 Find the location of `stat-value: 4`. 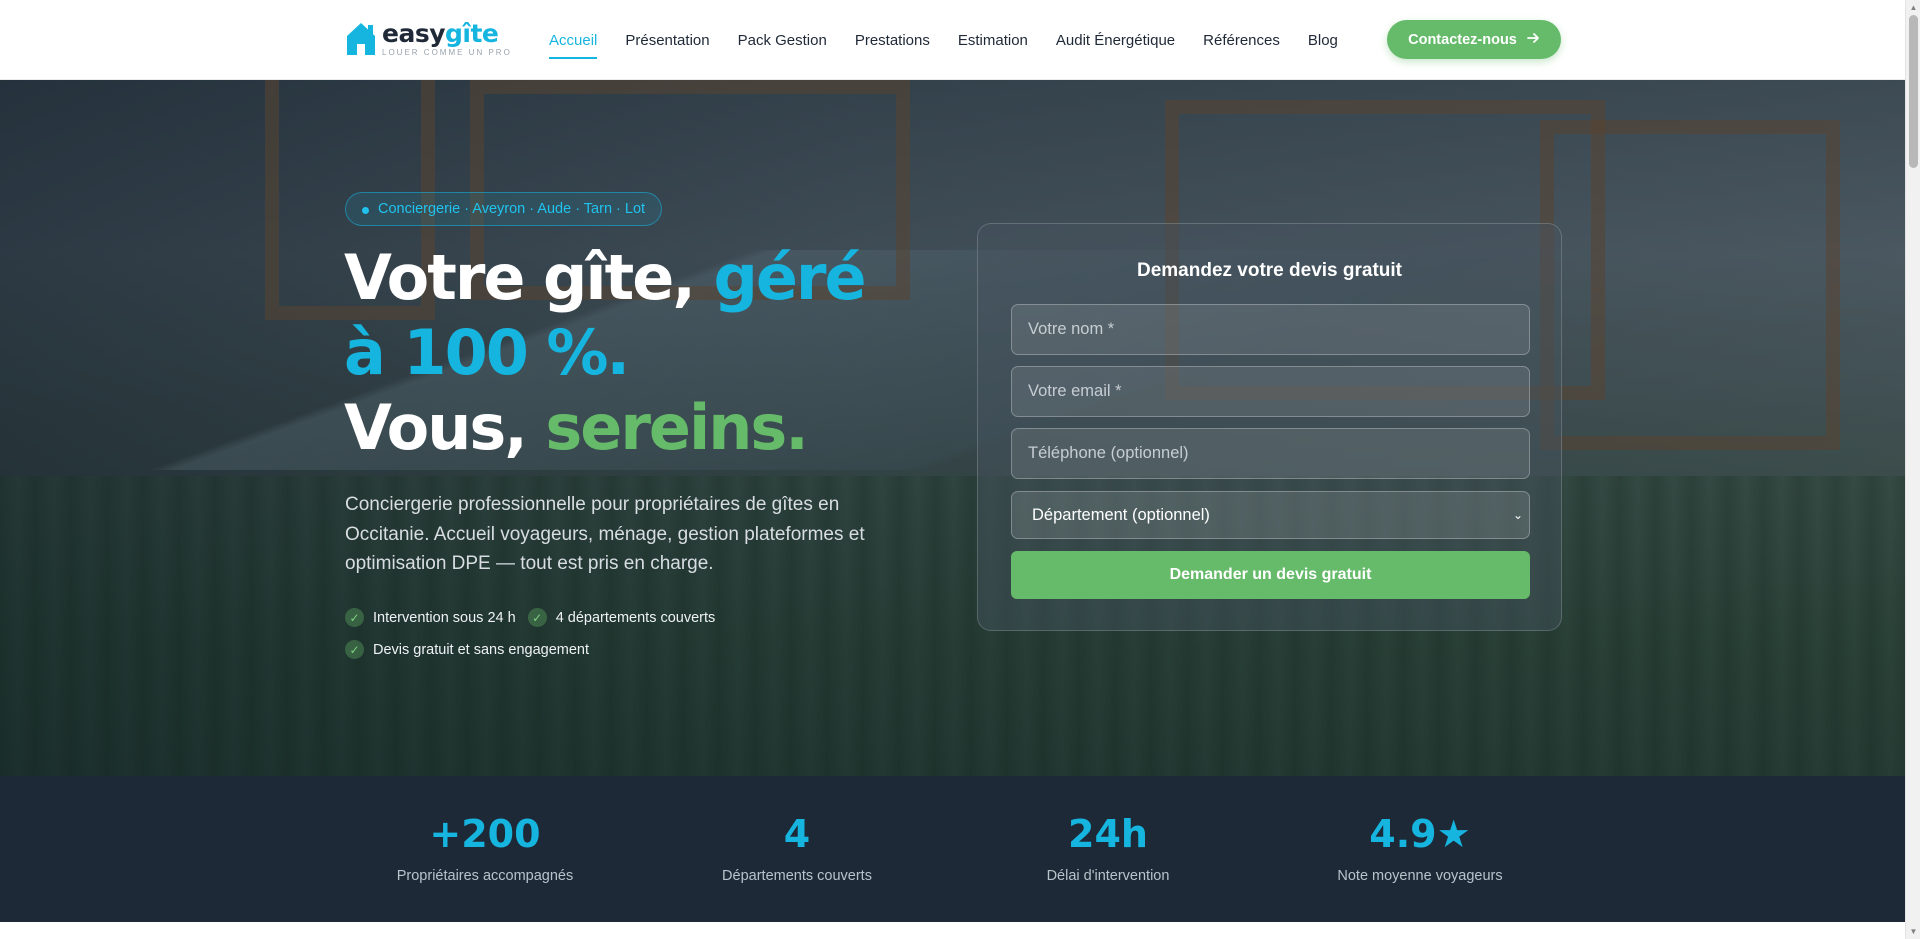

stat-value: 4 is located at coordinates (797, 834).